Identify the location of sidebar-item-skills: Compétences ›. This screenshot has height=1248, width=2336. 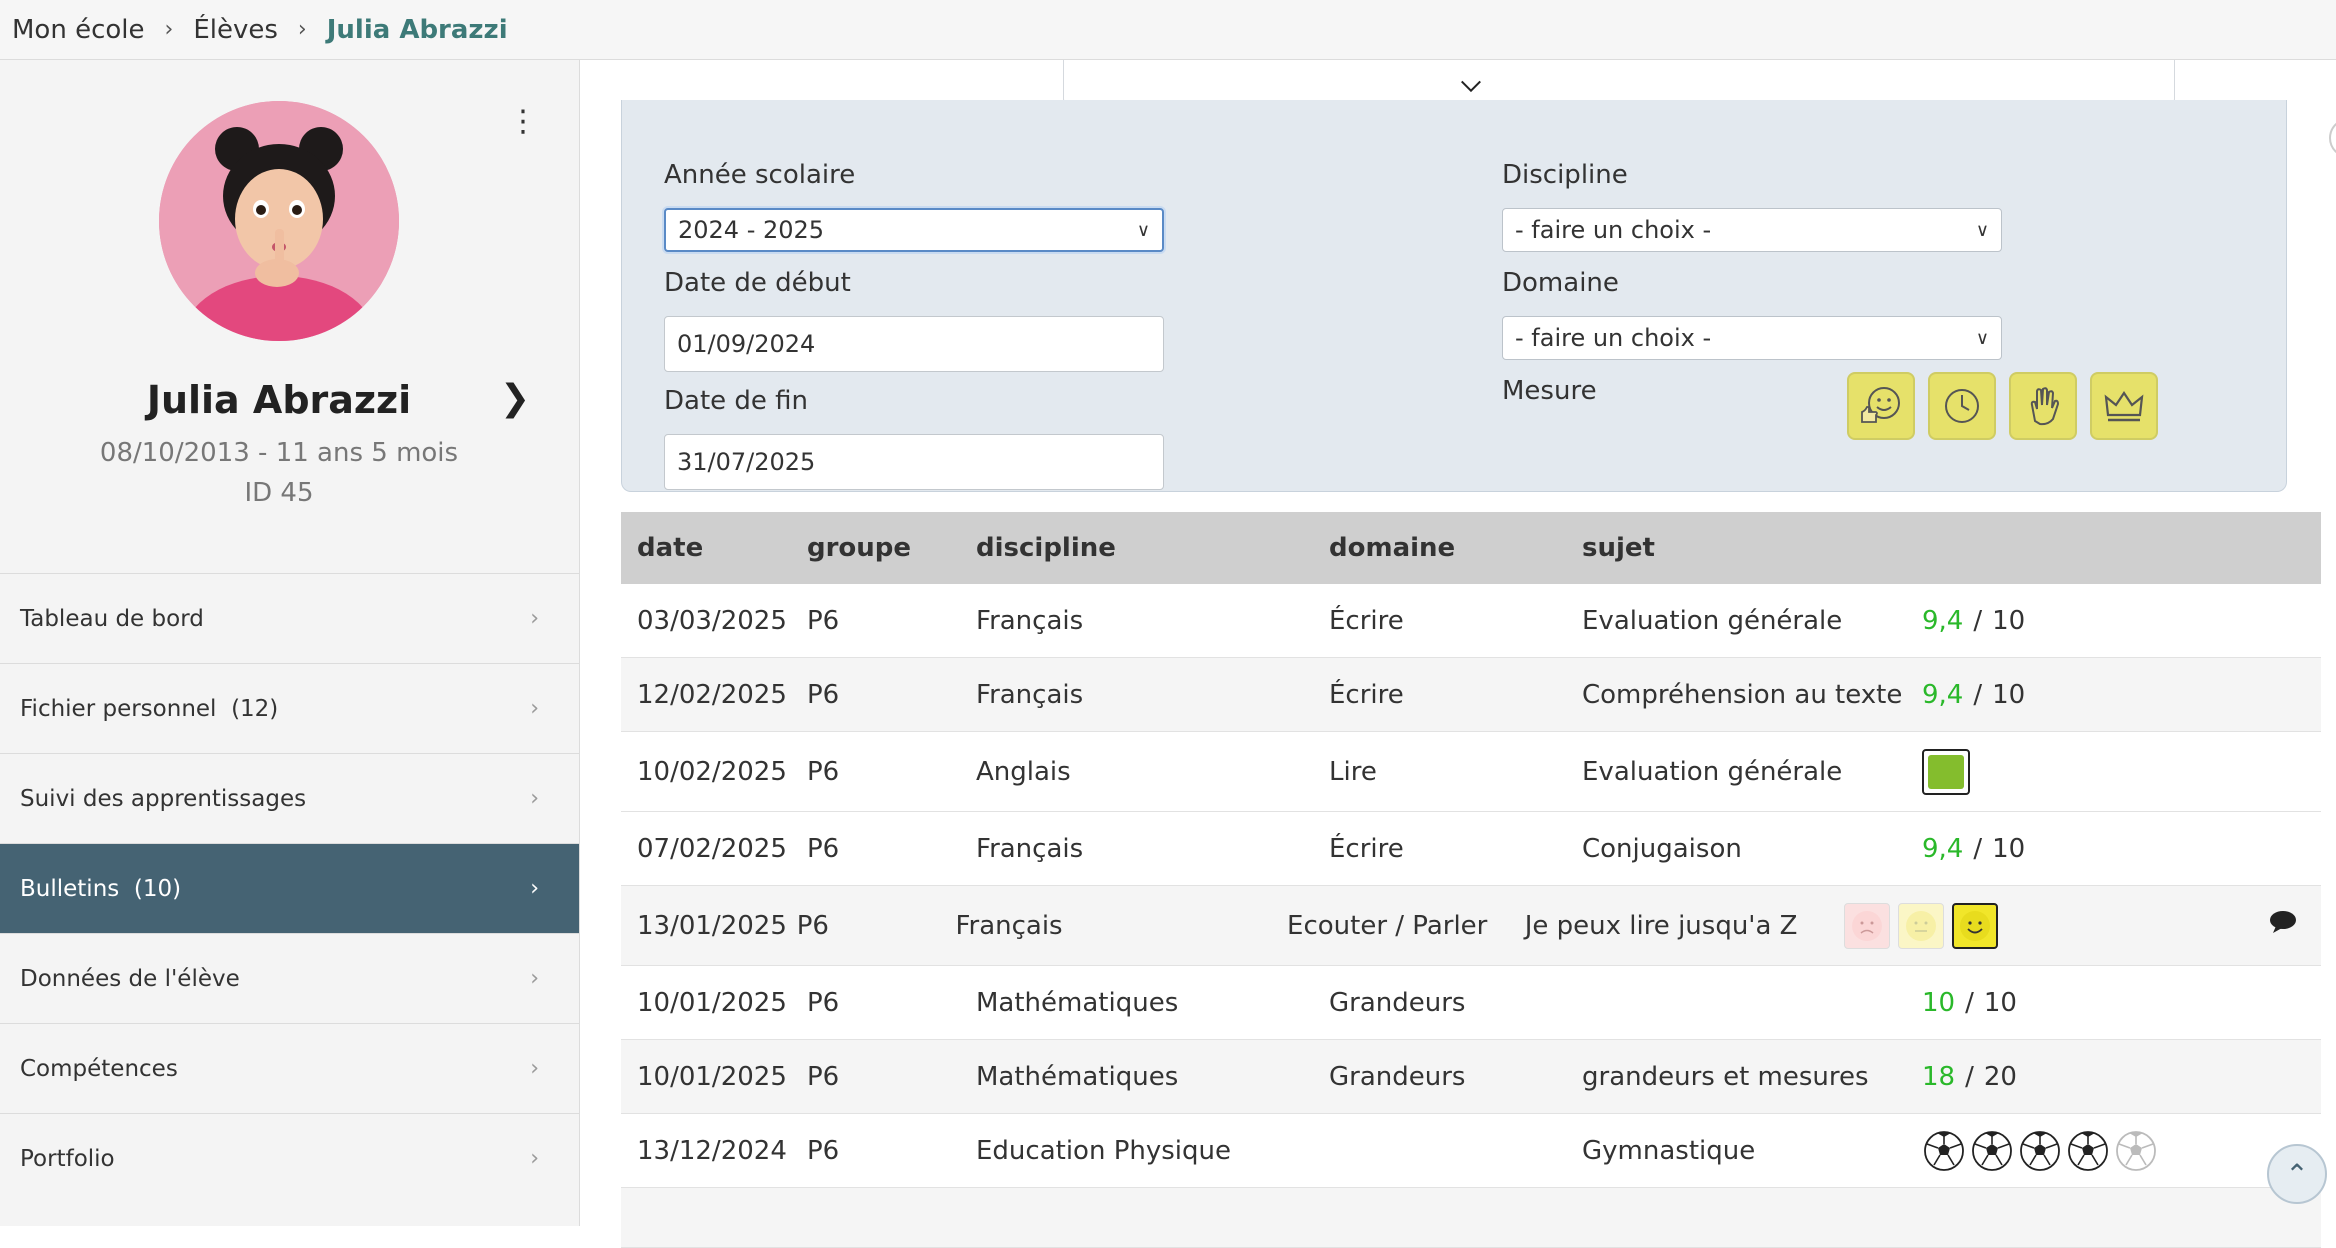
(289, 1068).